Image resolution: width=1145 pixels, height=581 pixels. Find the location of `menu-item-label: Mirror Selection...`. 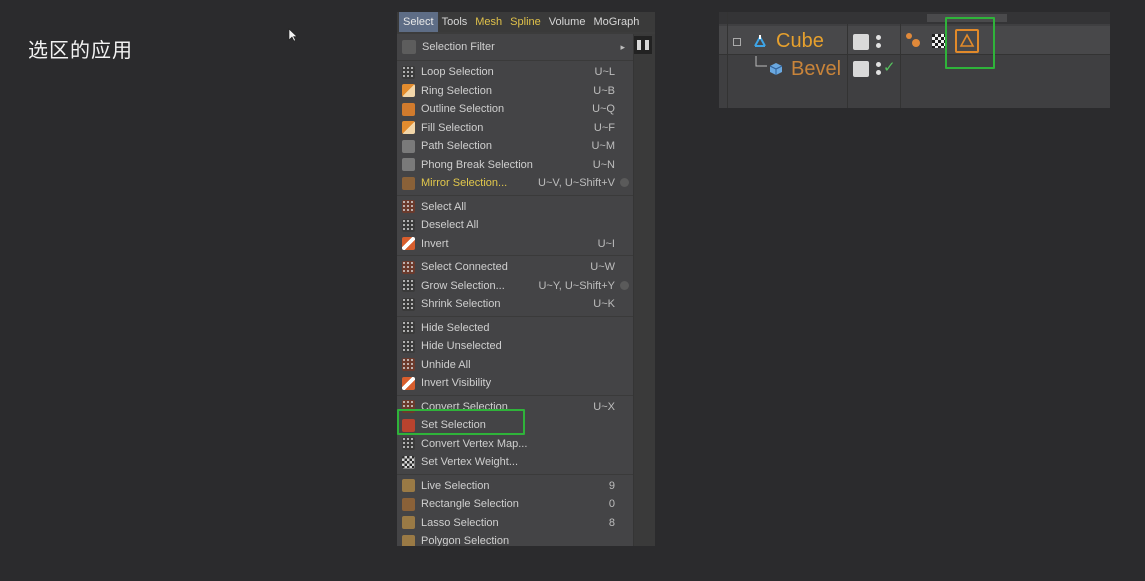

menu-item-label: Mirror Selection... is located at coordinates (464, 183).